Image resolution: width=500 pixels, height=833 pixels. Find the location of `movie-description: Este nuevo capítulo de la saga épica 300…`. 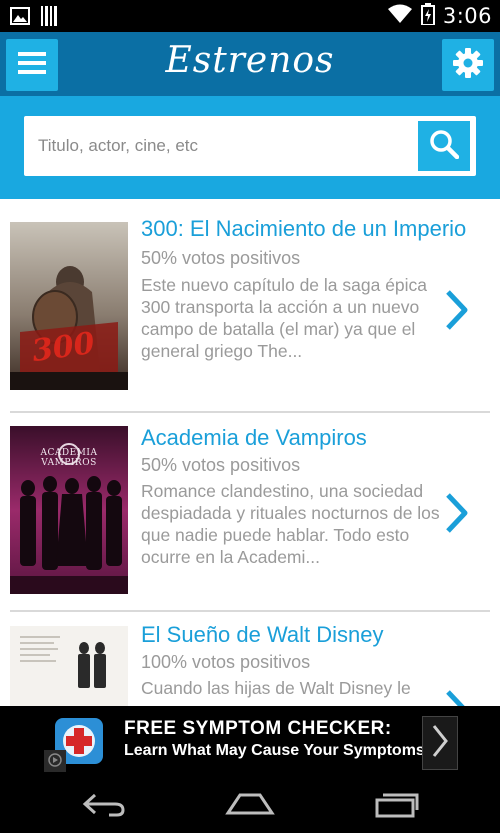

movie-description: Este nuevo capítulo de la saga épica 300… is located at coordinates (284, 318).